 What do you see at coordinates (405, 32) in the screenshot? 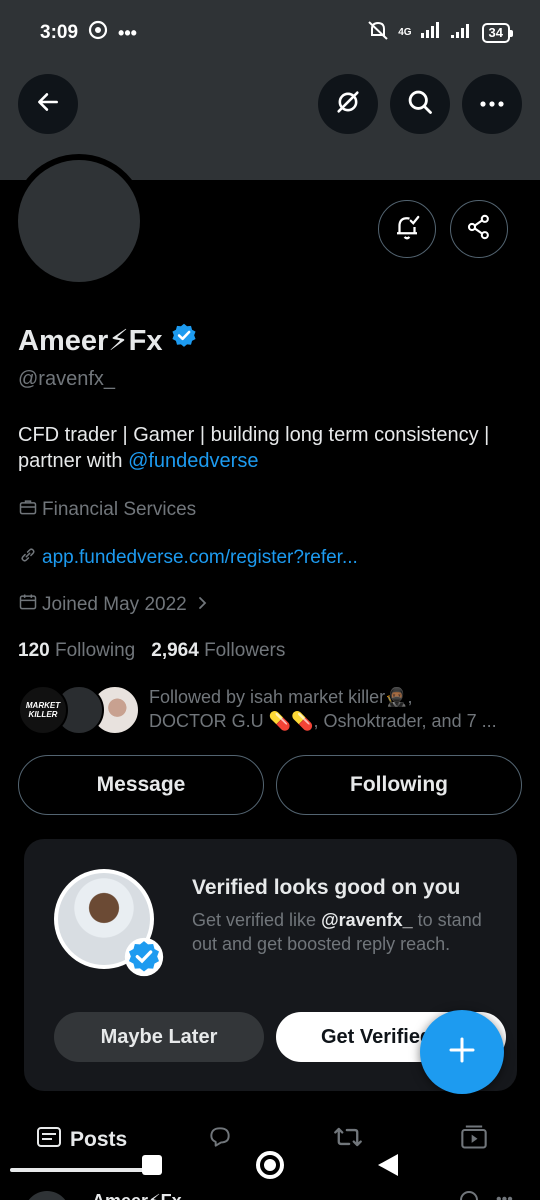
I see `network-label: 4G` at bounding box center [405, 32].